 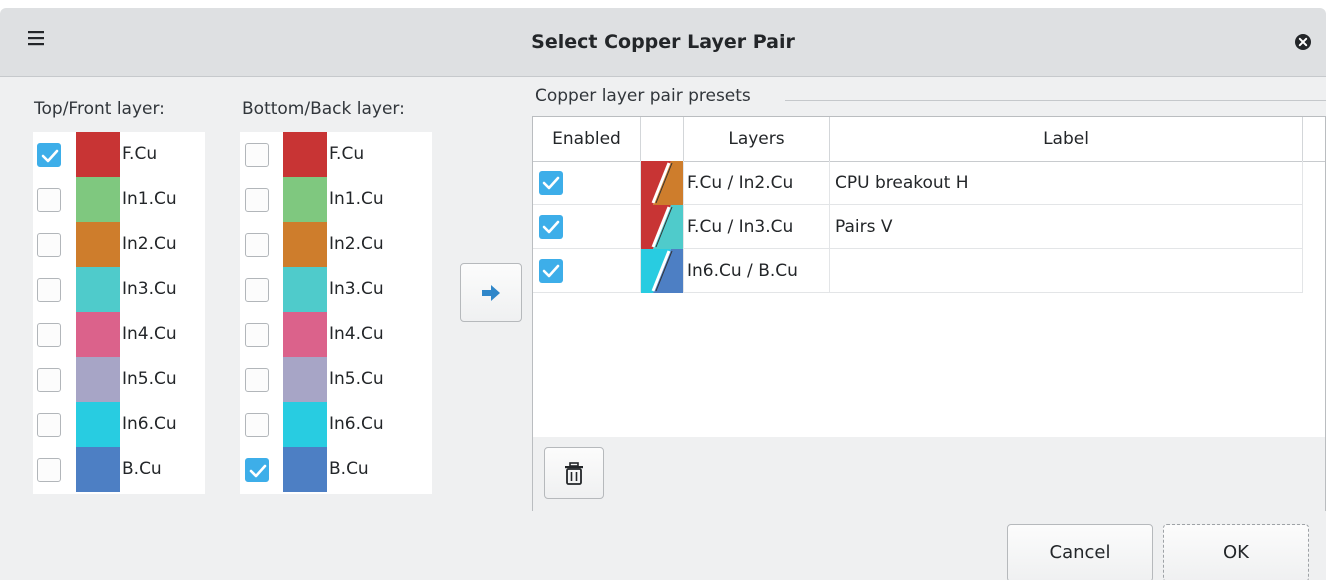 What do you see at coordinates (1055, 100) in the screenshot?
I see `group-divider` at bounding box center [1055, 100].